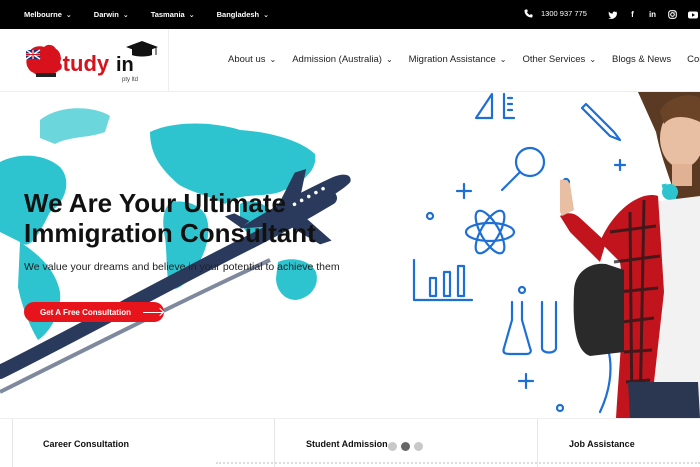 Image resolution: width=700 pixels, height=467 pixels. Describe the element at coordinates (155, 203) in the screenshot. I see `hero-title-line-1: We Are Your Ultimate` at that location.